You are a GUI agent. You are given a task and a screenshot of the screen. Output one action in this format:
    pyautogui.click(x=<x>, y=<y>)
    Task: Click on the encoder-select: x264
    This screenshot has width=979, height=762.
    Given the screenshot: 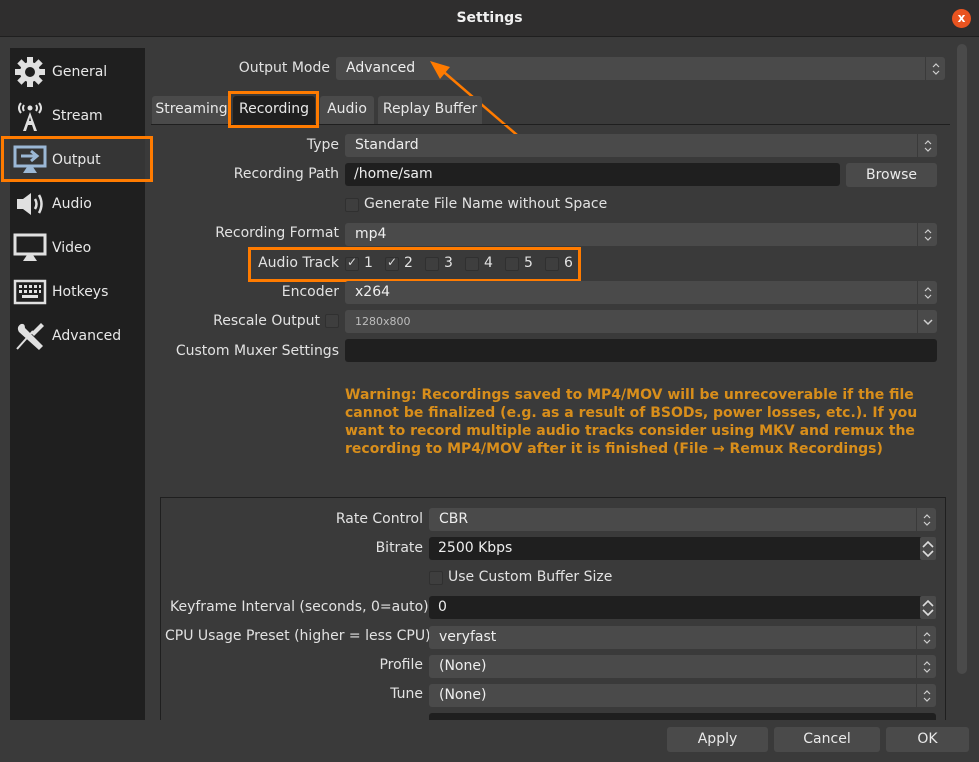 What is the action you would take?
    pyautogui.click(x=641, y=292)
    